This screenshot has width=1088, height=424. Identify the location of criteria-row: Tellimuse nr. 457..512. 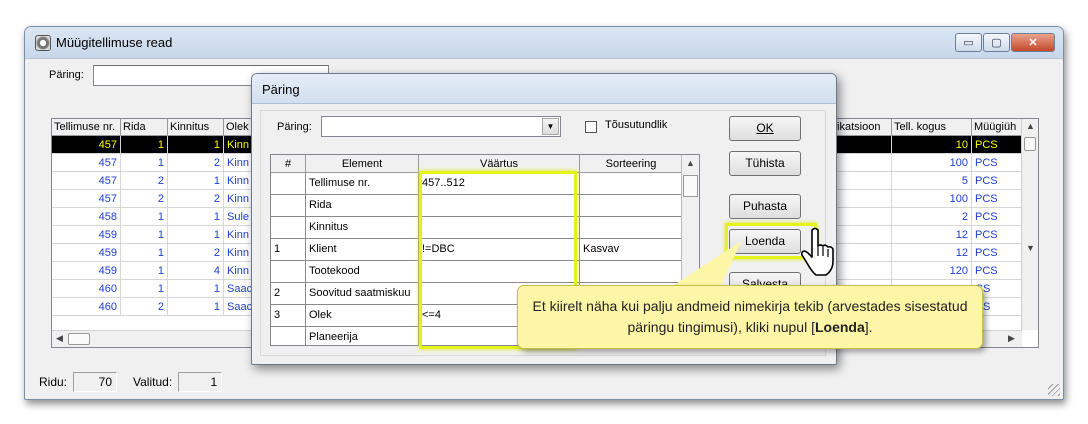
(477, 184).